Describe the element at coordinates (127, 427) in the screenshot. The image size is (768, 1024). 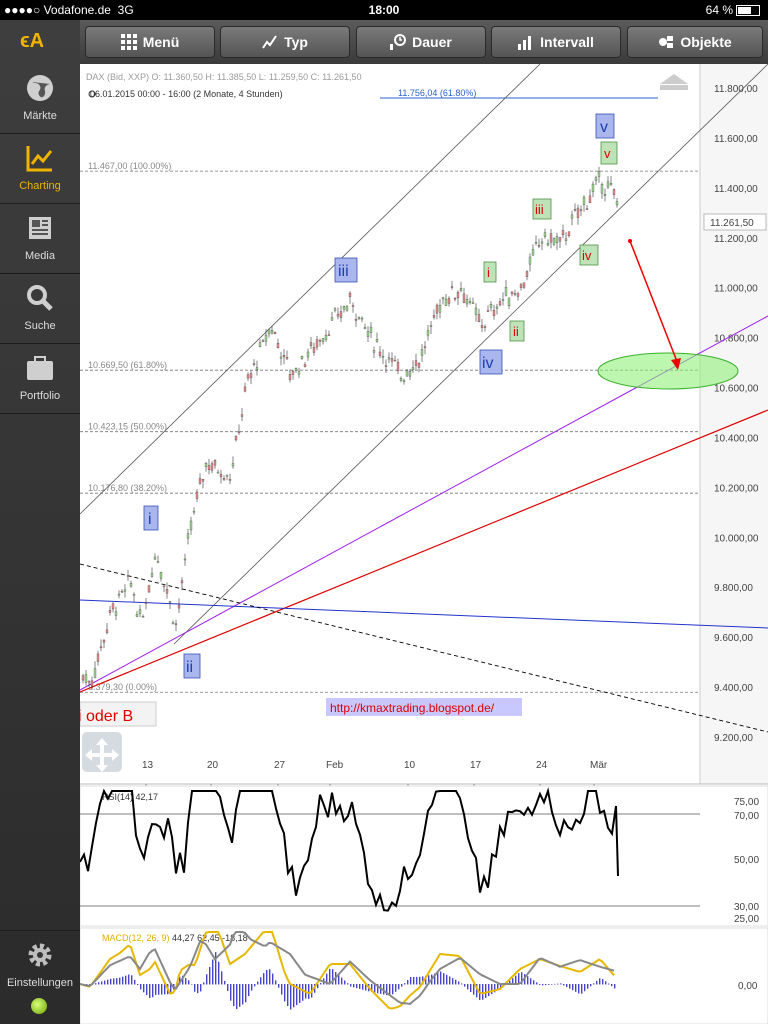
I see `fib-label: 10.423,15 (50.00%)` at that location.